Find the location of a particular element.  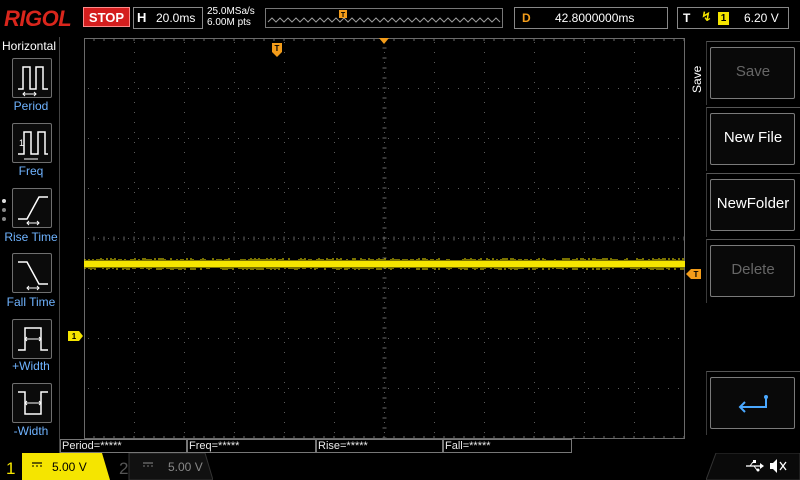

memory-overview-strip: T is located at coordinates (384, 18).